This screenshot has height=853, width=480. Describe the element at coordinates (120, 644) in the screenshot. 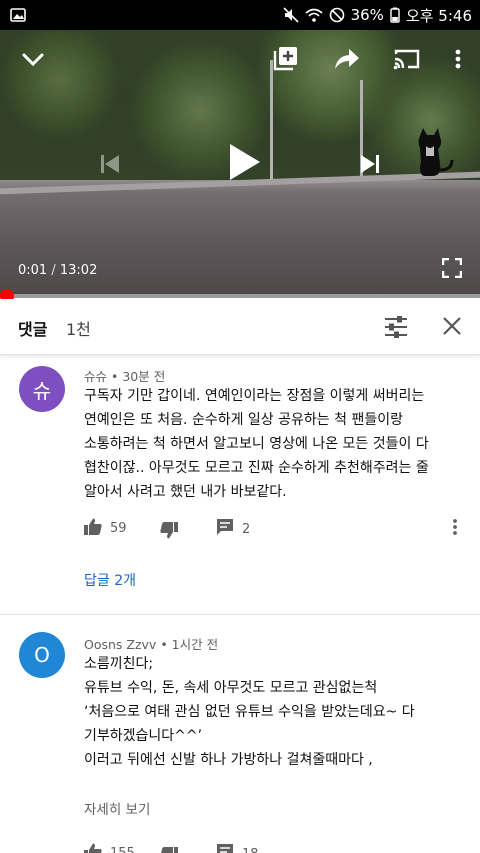

I see `comment-author: Oosns Zzvv` at that location.